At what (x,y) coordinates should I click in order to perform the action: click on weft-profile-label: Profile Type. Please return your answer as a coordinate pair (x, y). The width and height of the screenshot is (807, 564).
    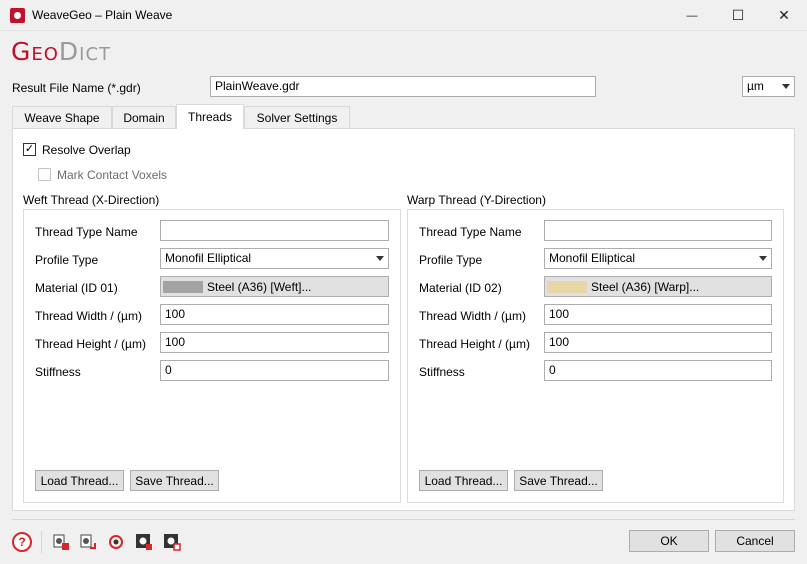
    Looking at the image, I should click on (67, 260).